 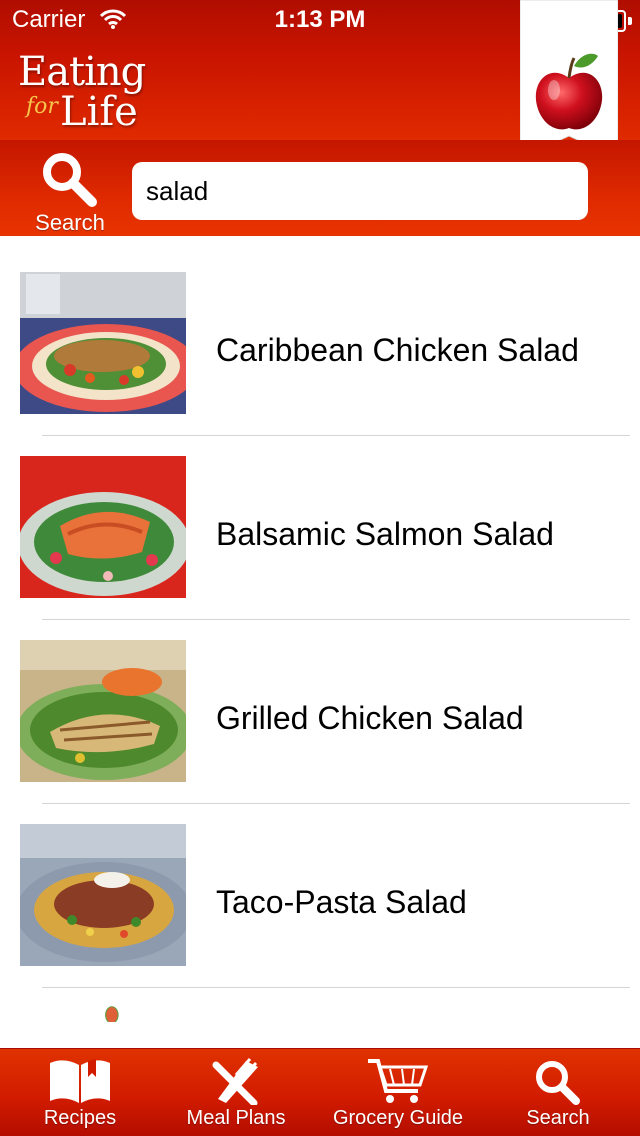 I want to click on fork-knife-icon, so click(x=235, y=1081).